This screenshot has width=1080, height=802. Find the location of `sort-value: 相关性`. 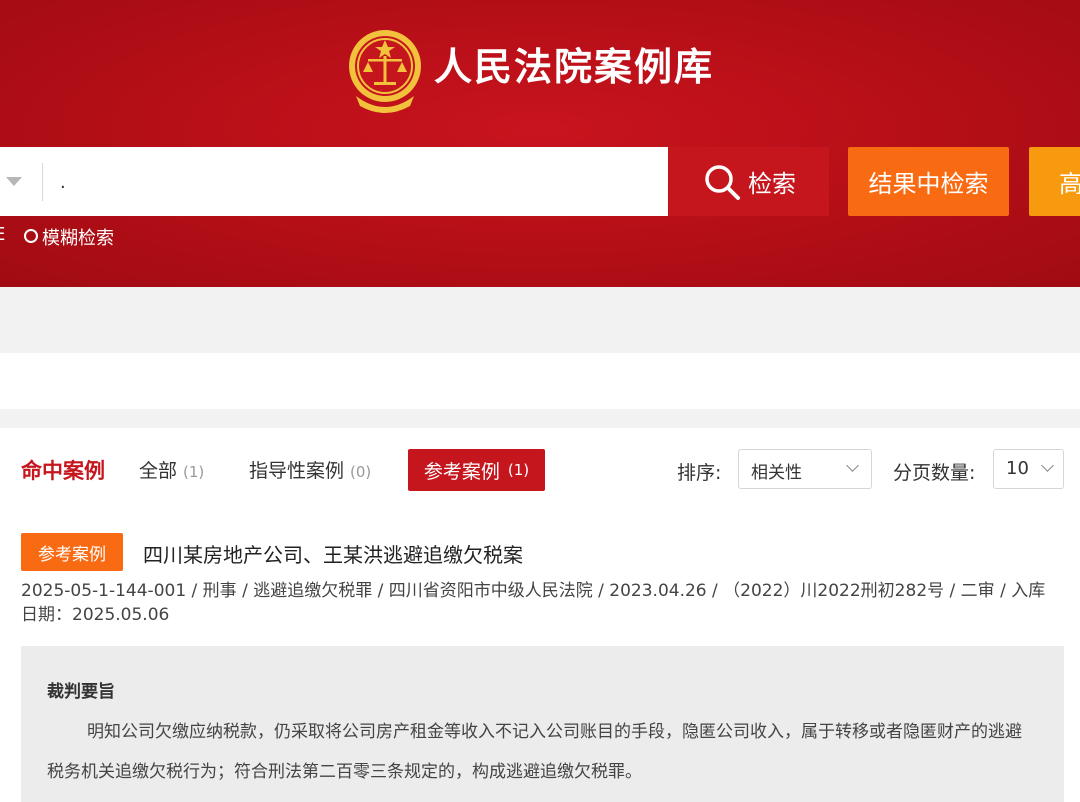

sort-value: 相关性 is located at coordinates (776, 470).